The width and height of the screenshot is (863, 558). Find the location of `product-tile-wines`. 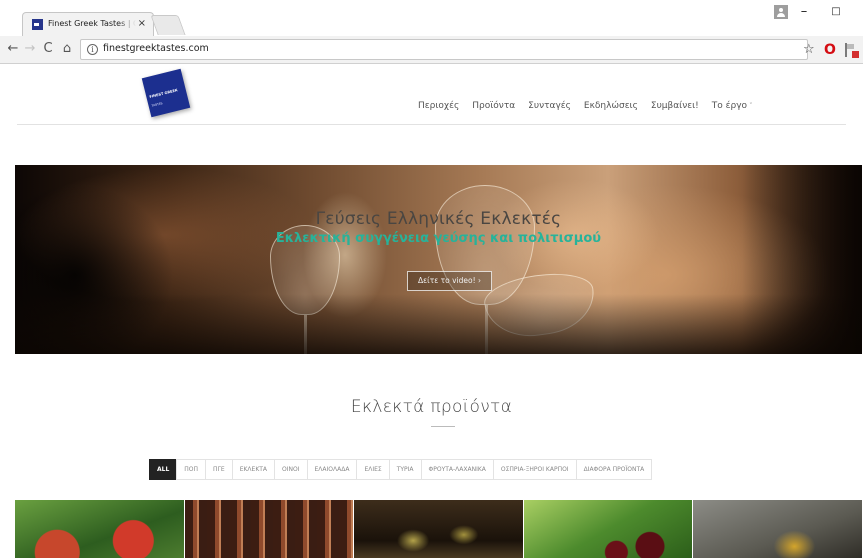

product-tile-wines is located at coordinates (269, 529).